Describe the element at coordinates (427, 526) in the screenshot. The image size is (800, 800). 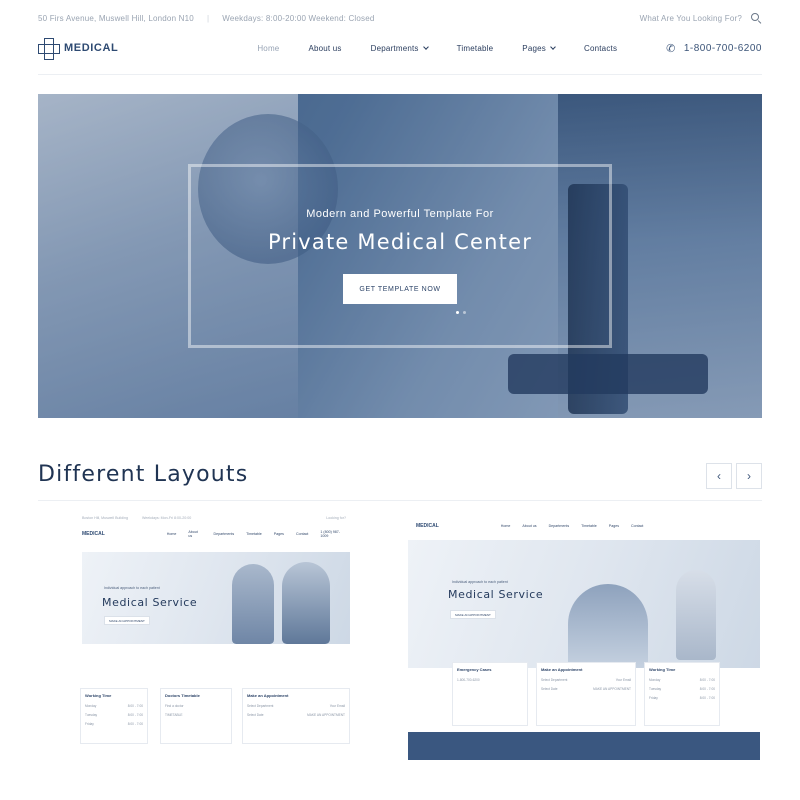
I see `preview-logo: MEDICAL` at that location.